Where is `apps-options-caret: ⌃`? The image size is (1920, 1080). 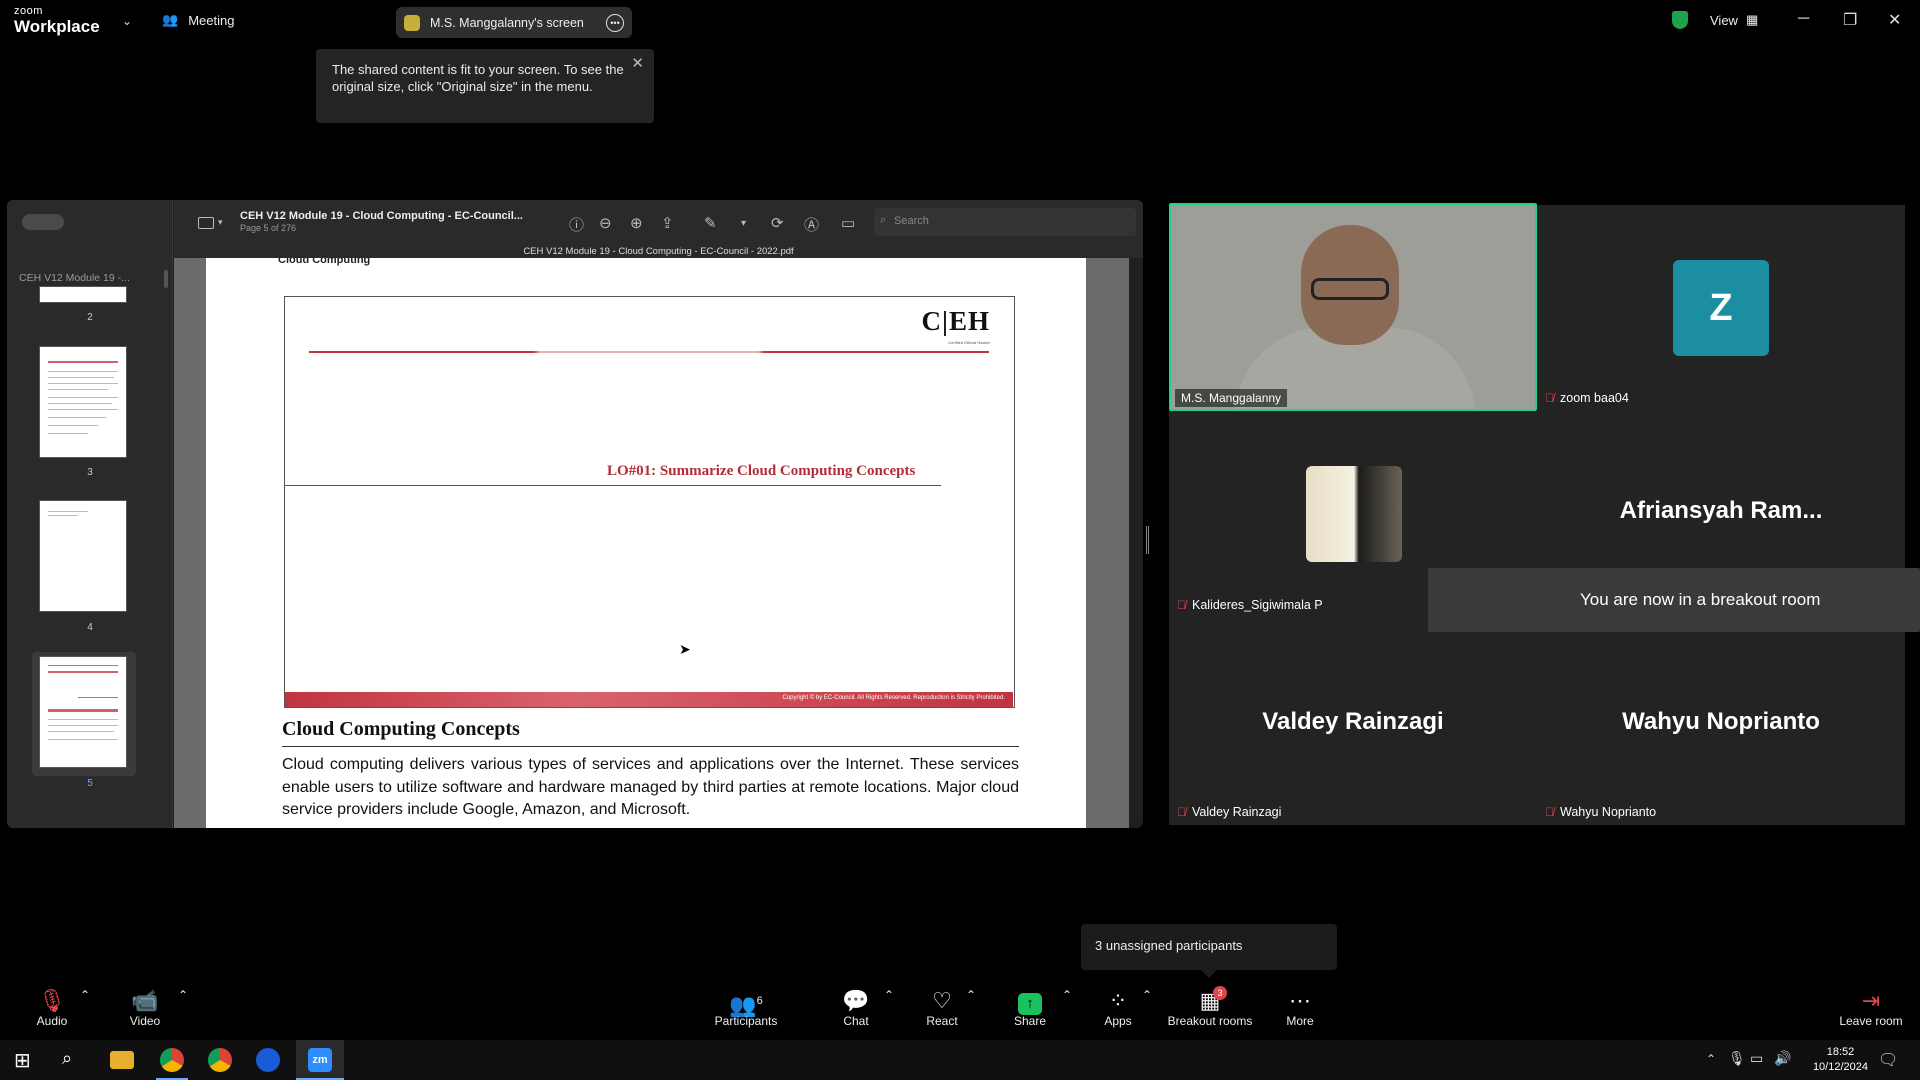
apps-options-caret: ⌃ is located at coordinates (1147, 995).